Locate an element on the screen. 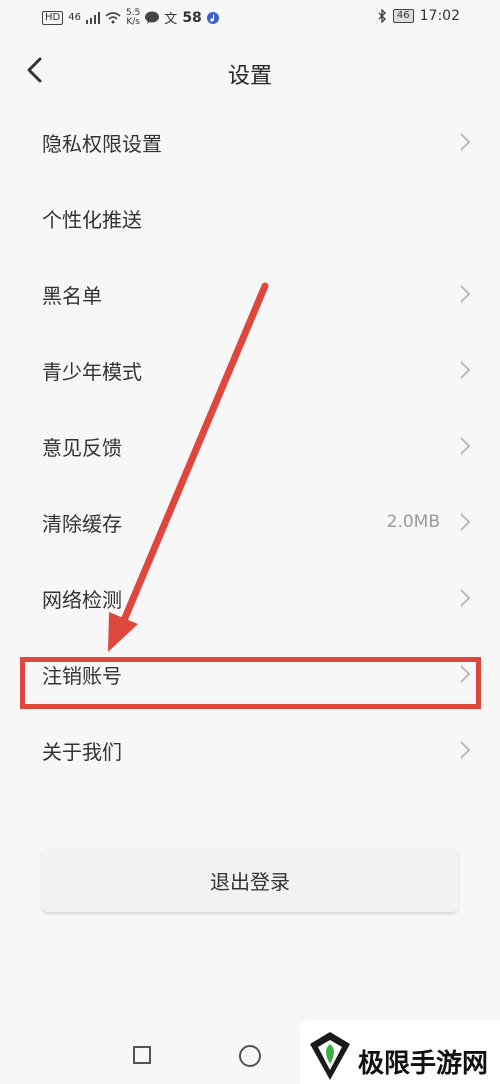 This screenshot has width=500, height=1084. watermark-logo-icon is located at coordinates (330, 1056).